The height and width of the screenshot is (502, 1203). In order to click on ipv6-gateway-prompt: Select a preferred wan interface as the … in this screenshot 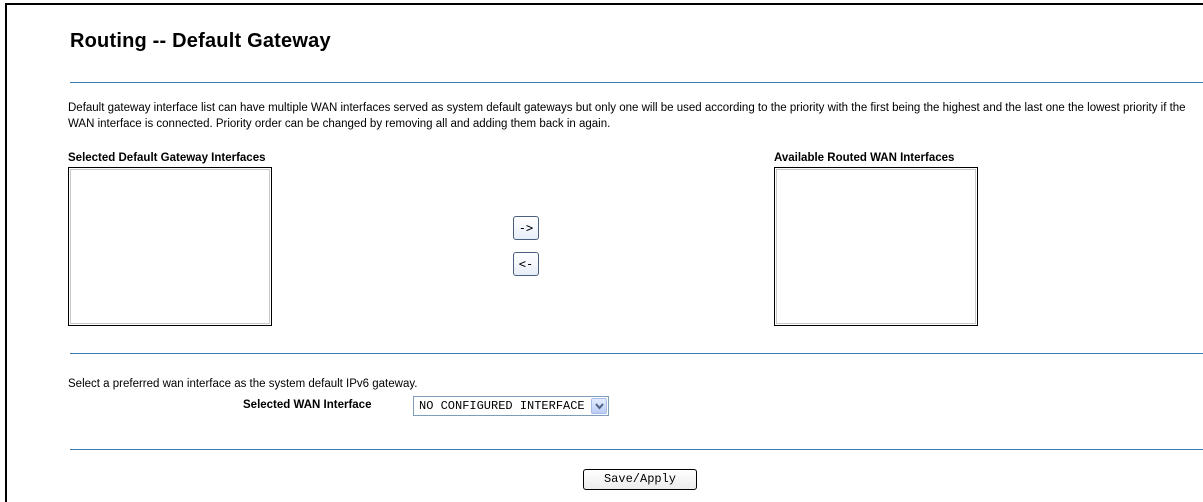, I will do `click(243, 384)`.